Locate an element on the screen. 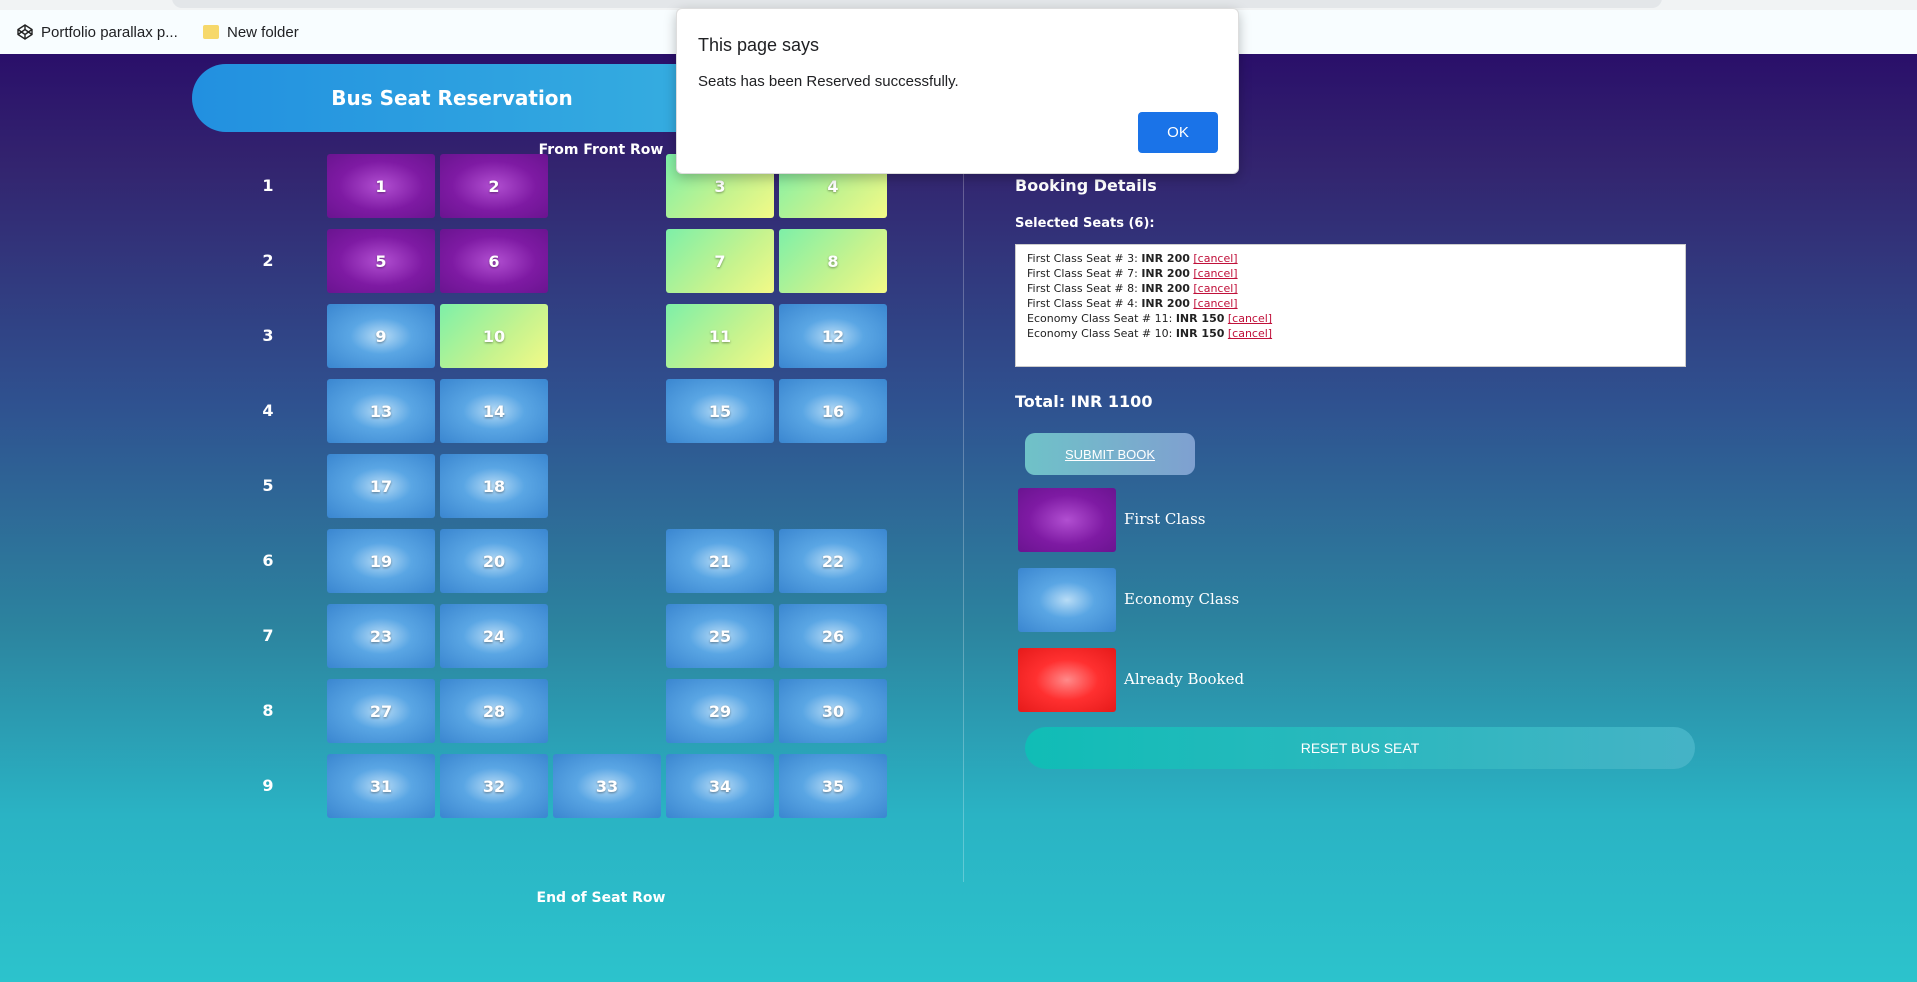  seat-label: First Class Seat # 4: is located at coordinates (1082, 303).